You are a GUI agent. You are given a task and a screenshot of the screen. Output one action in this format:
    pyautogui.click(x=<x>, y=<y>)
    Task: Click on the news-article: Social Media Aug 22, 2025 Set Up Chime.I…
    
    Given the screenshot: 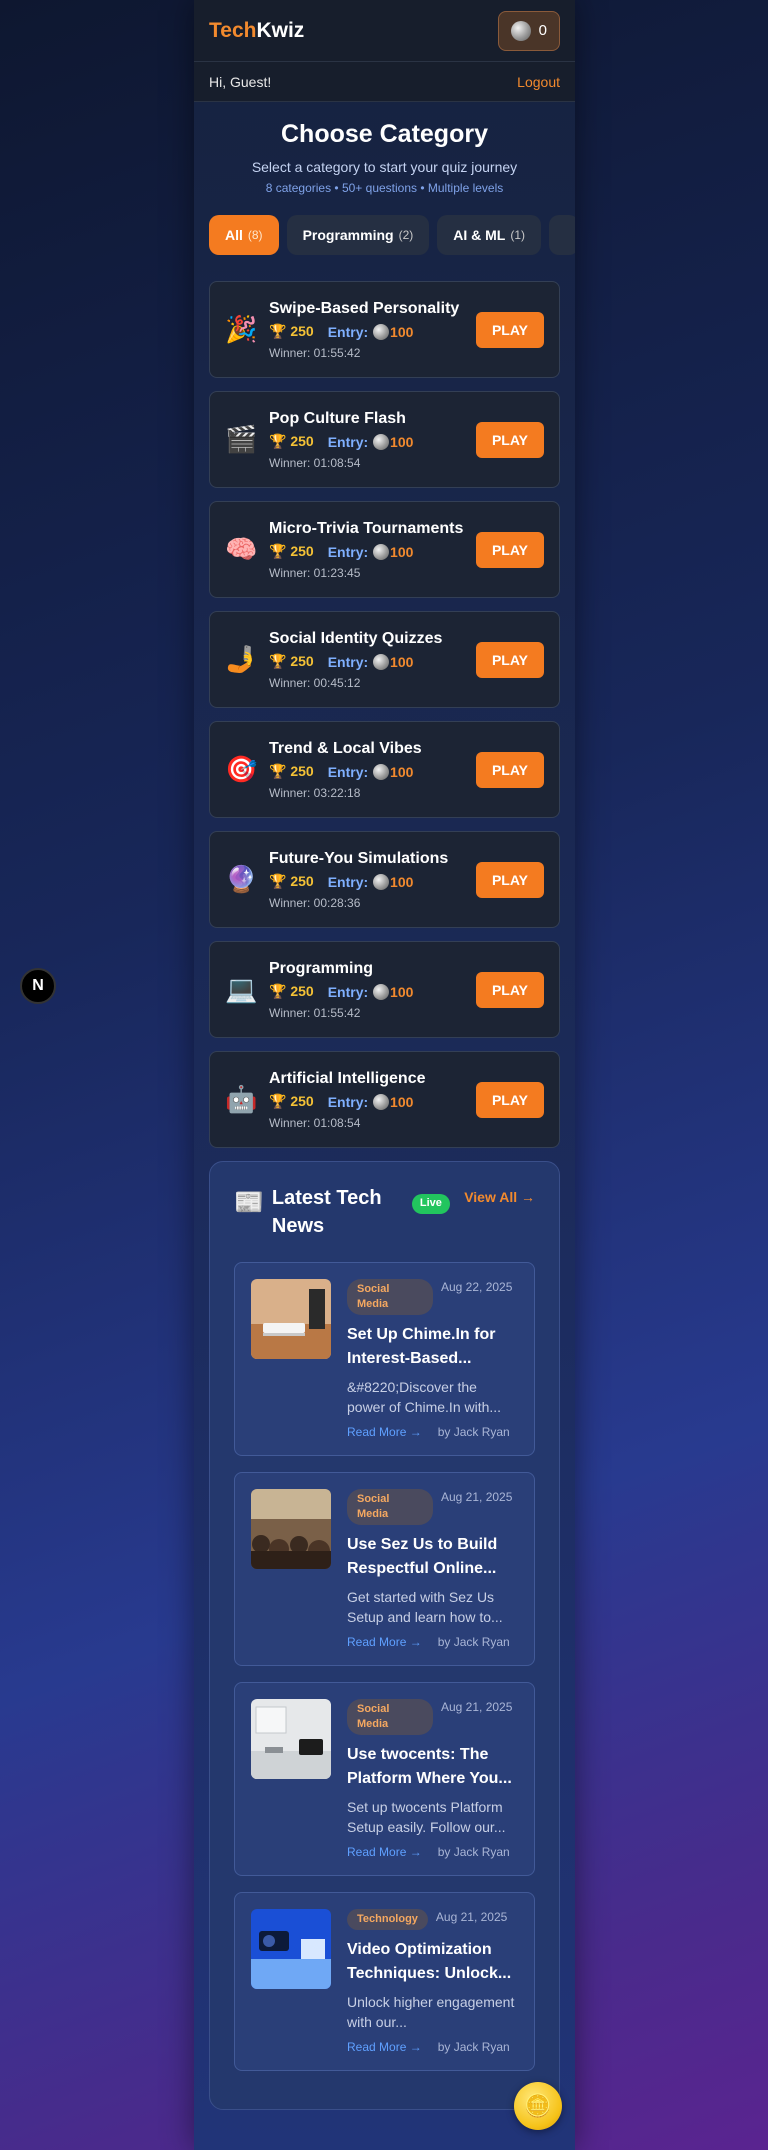 What is the action you would take?
    pyautogui.click(x=384, y=1359)
    